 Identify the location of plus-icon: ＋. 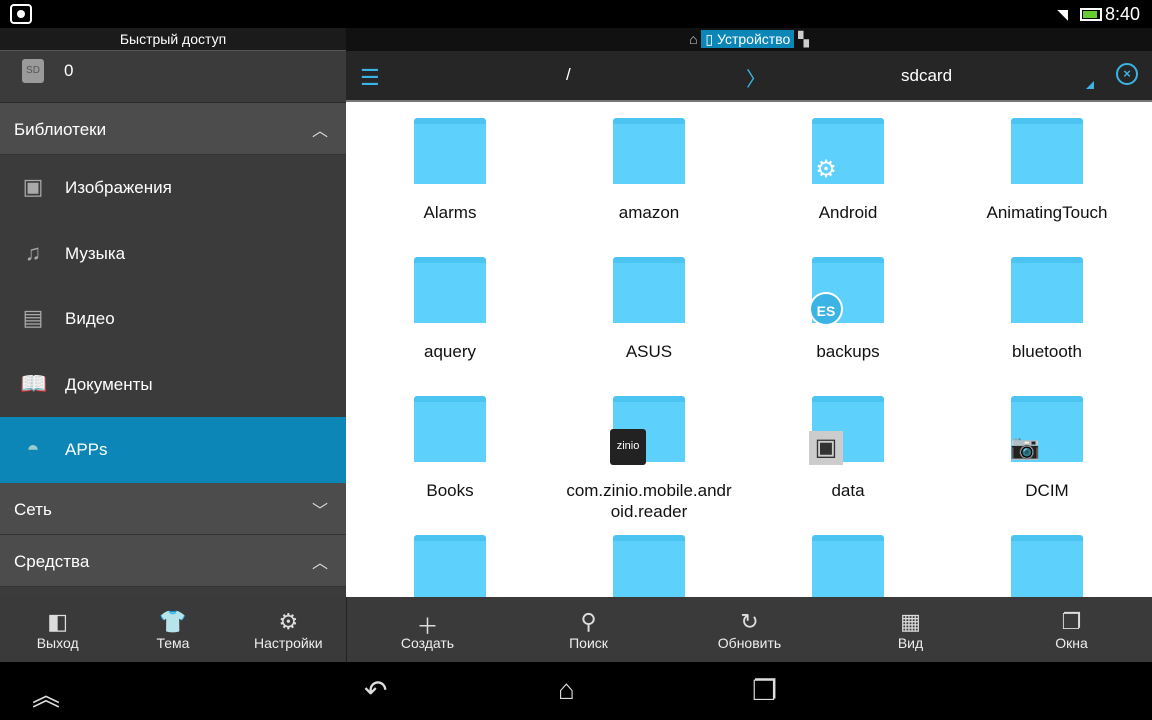
(427, 626).